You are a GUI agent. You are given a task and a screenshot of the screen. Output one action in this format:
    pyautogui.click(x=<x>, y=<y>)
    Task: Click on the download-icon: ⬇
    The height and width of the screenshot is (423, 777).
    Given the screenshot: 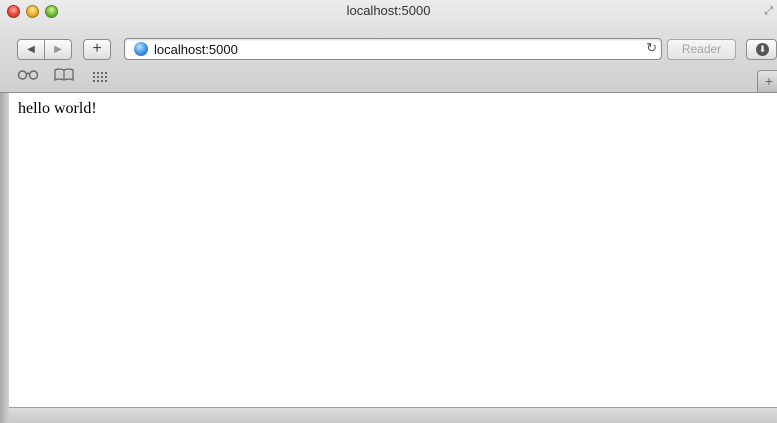 What is the action you would take?
    pyautogui.click(x=762, y=49)
    